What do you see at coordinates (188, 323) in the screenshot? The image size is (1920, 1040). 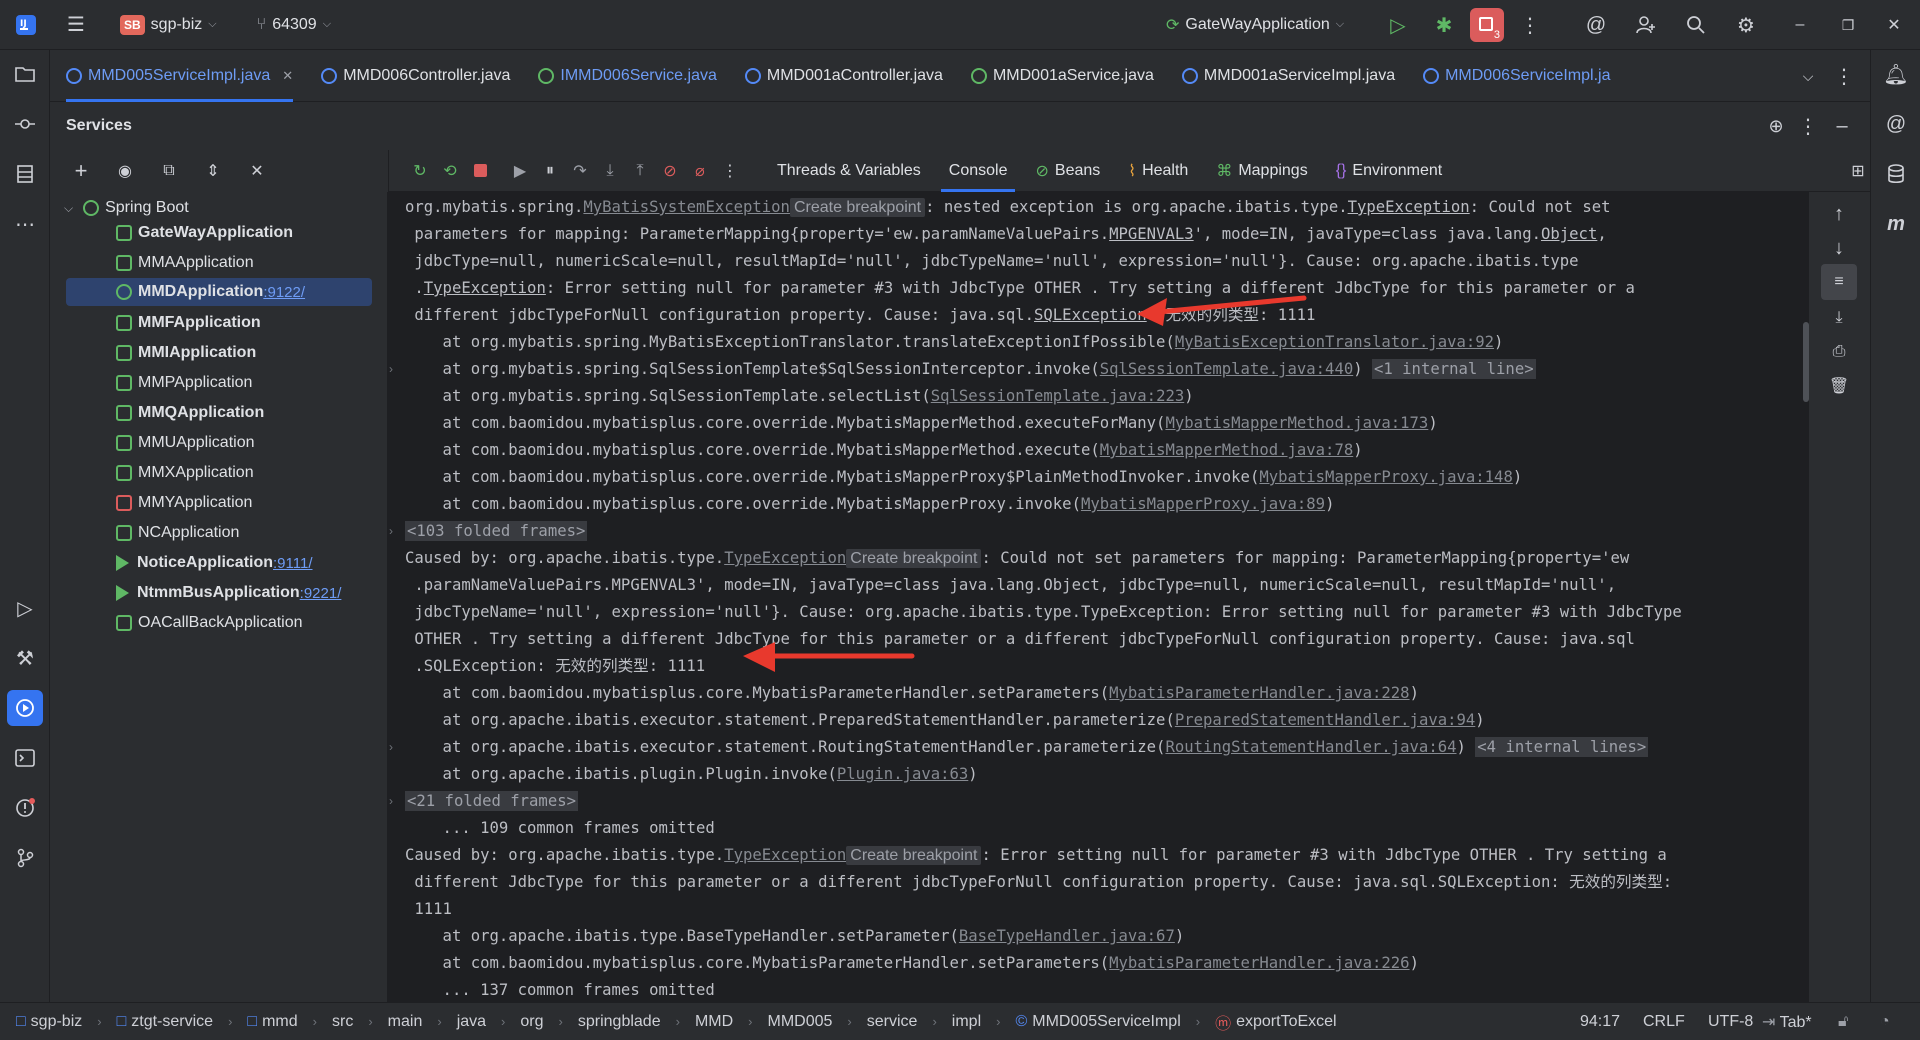 I see `tree-app-mmf: MMFApplication` at bounding box center [188, 323].